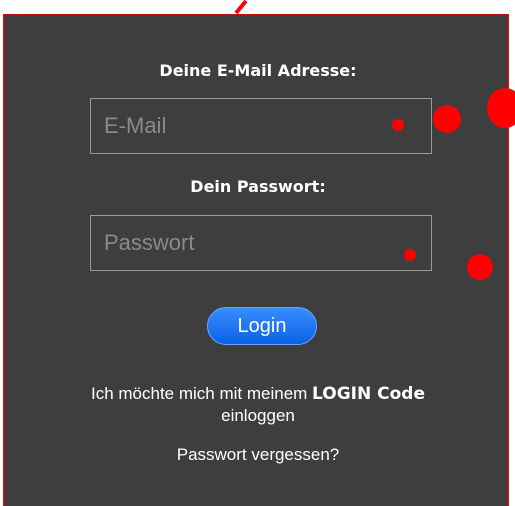  What do you see at coordinates (398, 125) in the screenshot?
I see `annotation-dot-email-small` at bounding box center [398, 125].